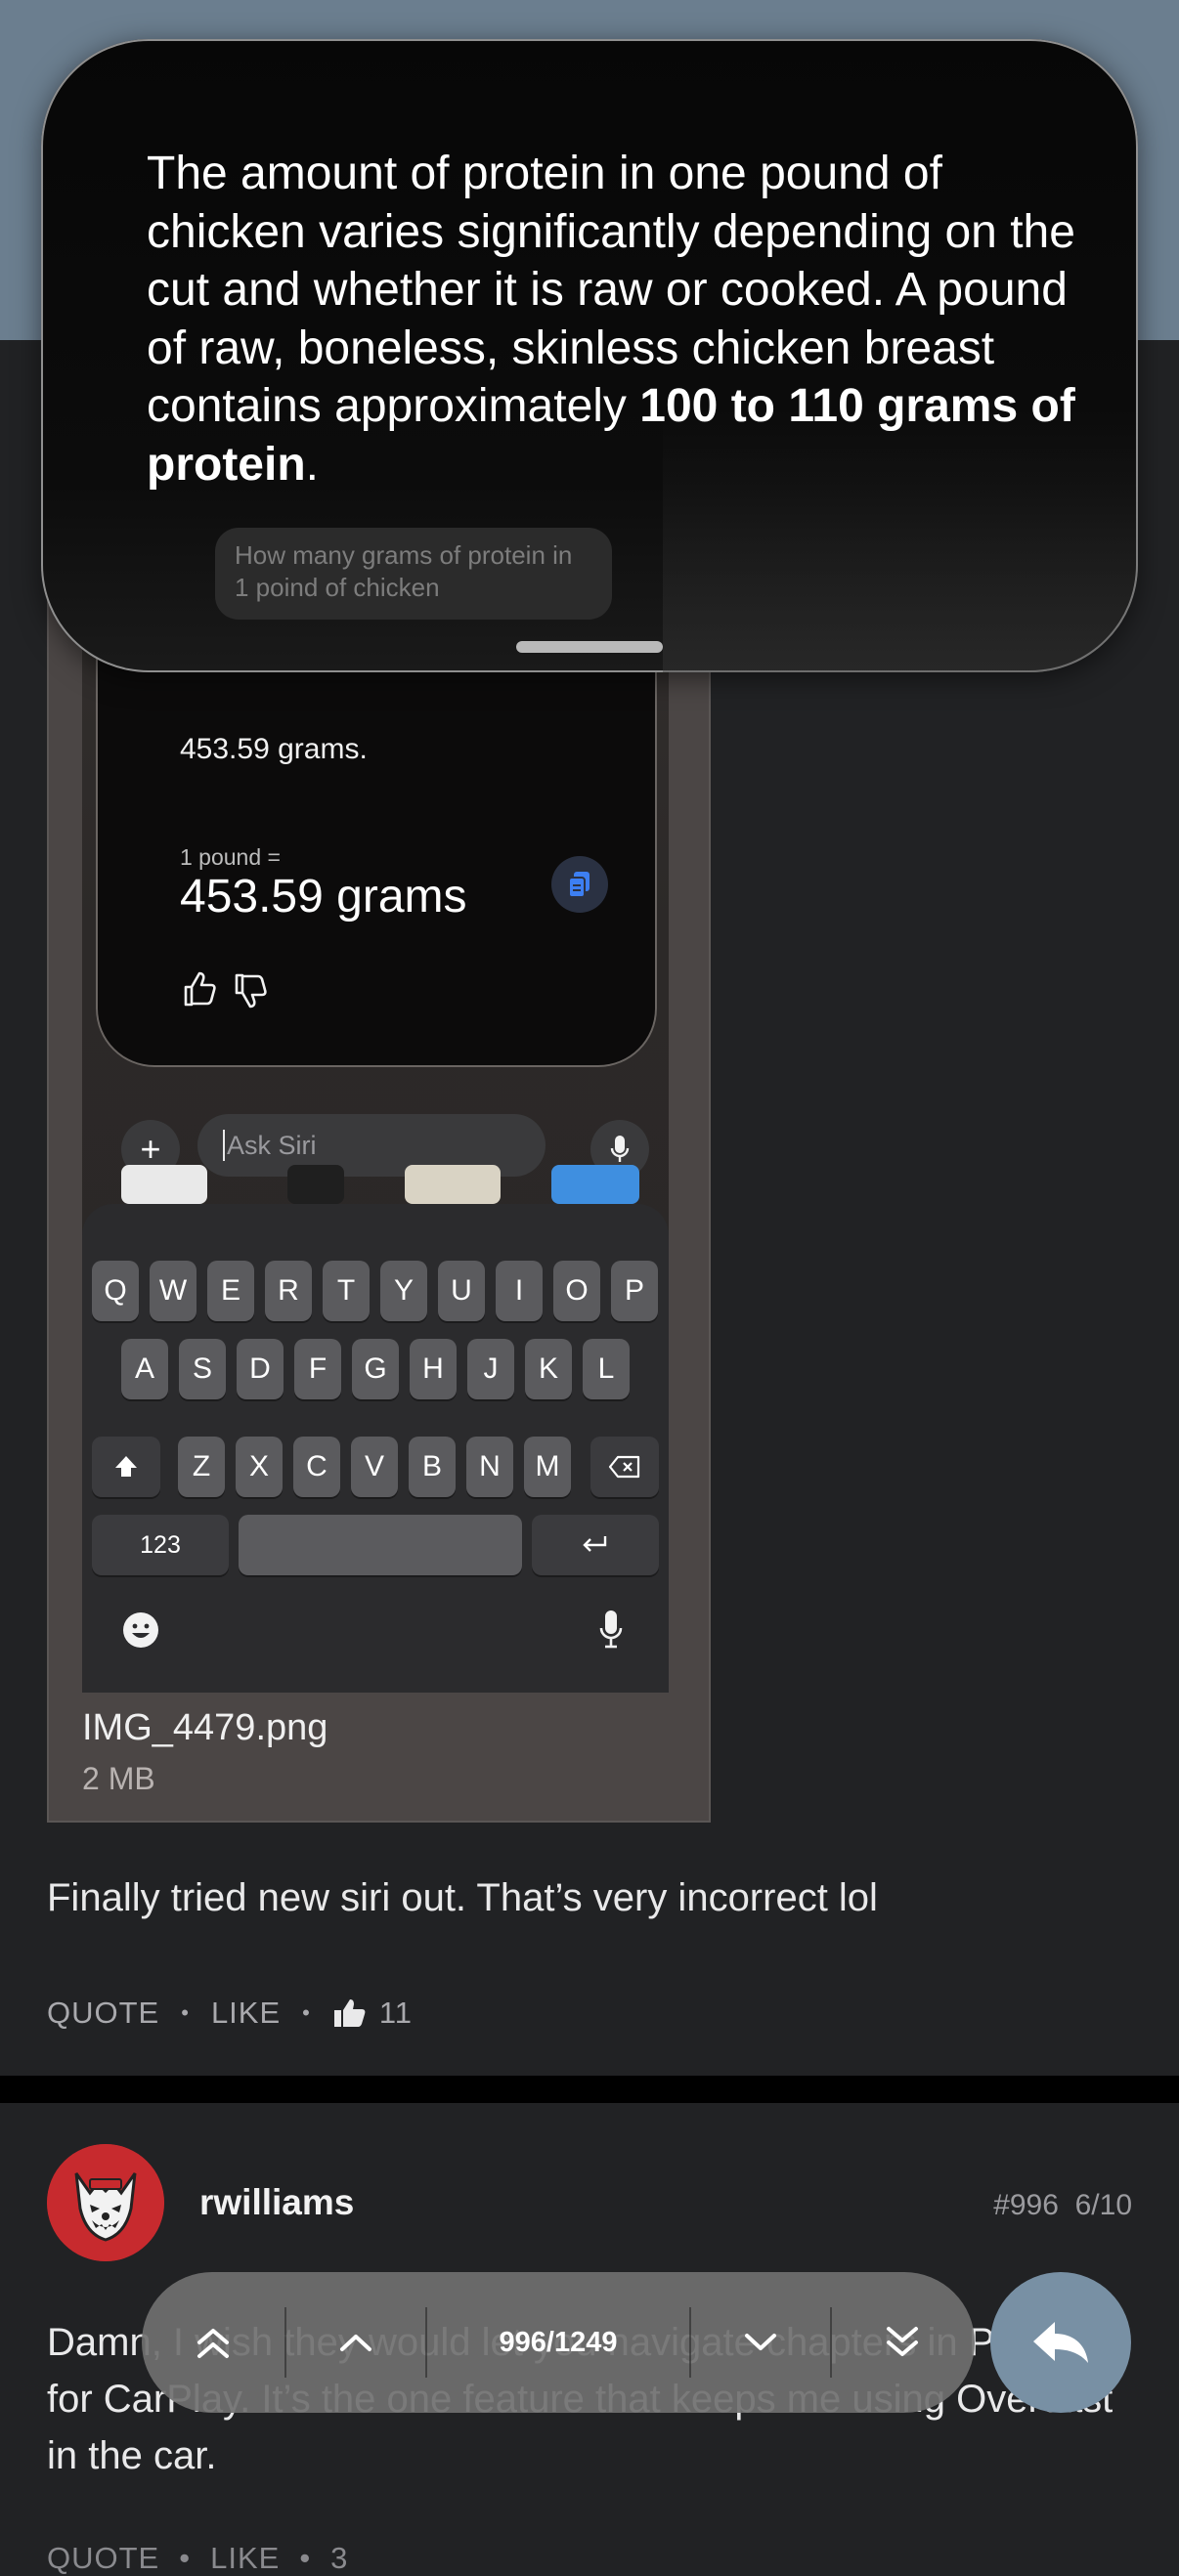 This screenshot has width=1179, height=2576. I want to click on dictation-key, so click(617, 1631).